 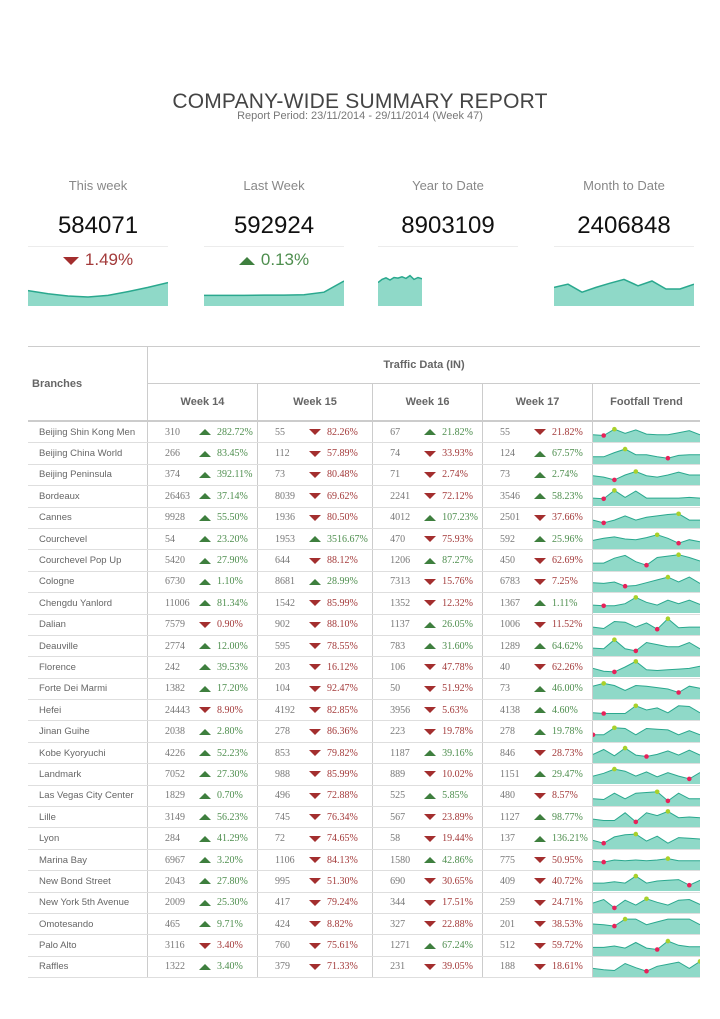 What do you see at coordinates (342, 753) in the screenshot?
I see `change-percent: 79.82%` at bounding box center [342, 753].